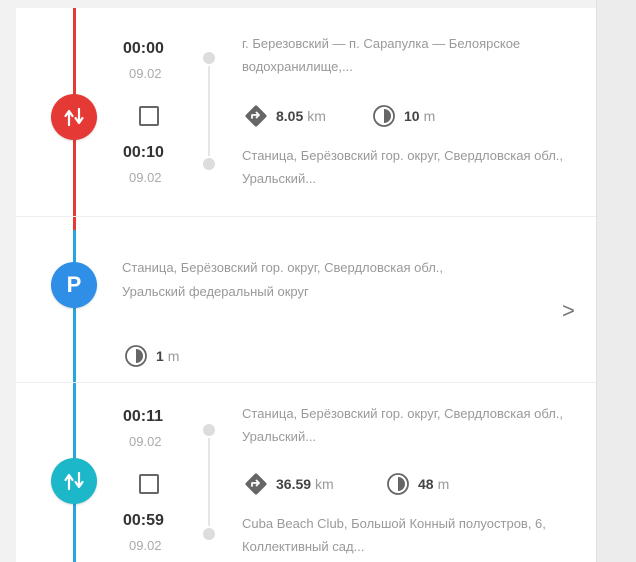 The image size is (636, 562). Describe the element at coordinates (412, 116) in the screenshot. I see `trip-1-duration-value: 10` at that location.